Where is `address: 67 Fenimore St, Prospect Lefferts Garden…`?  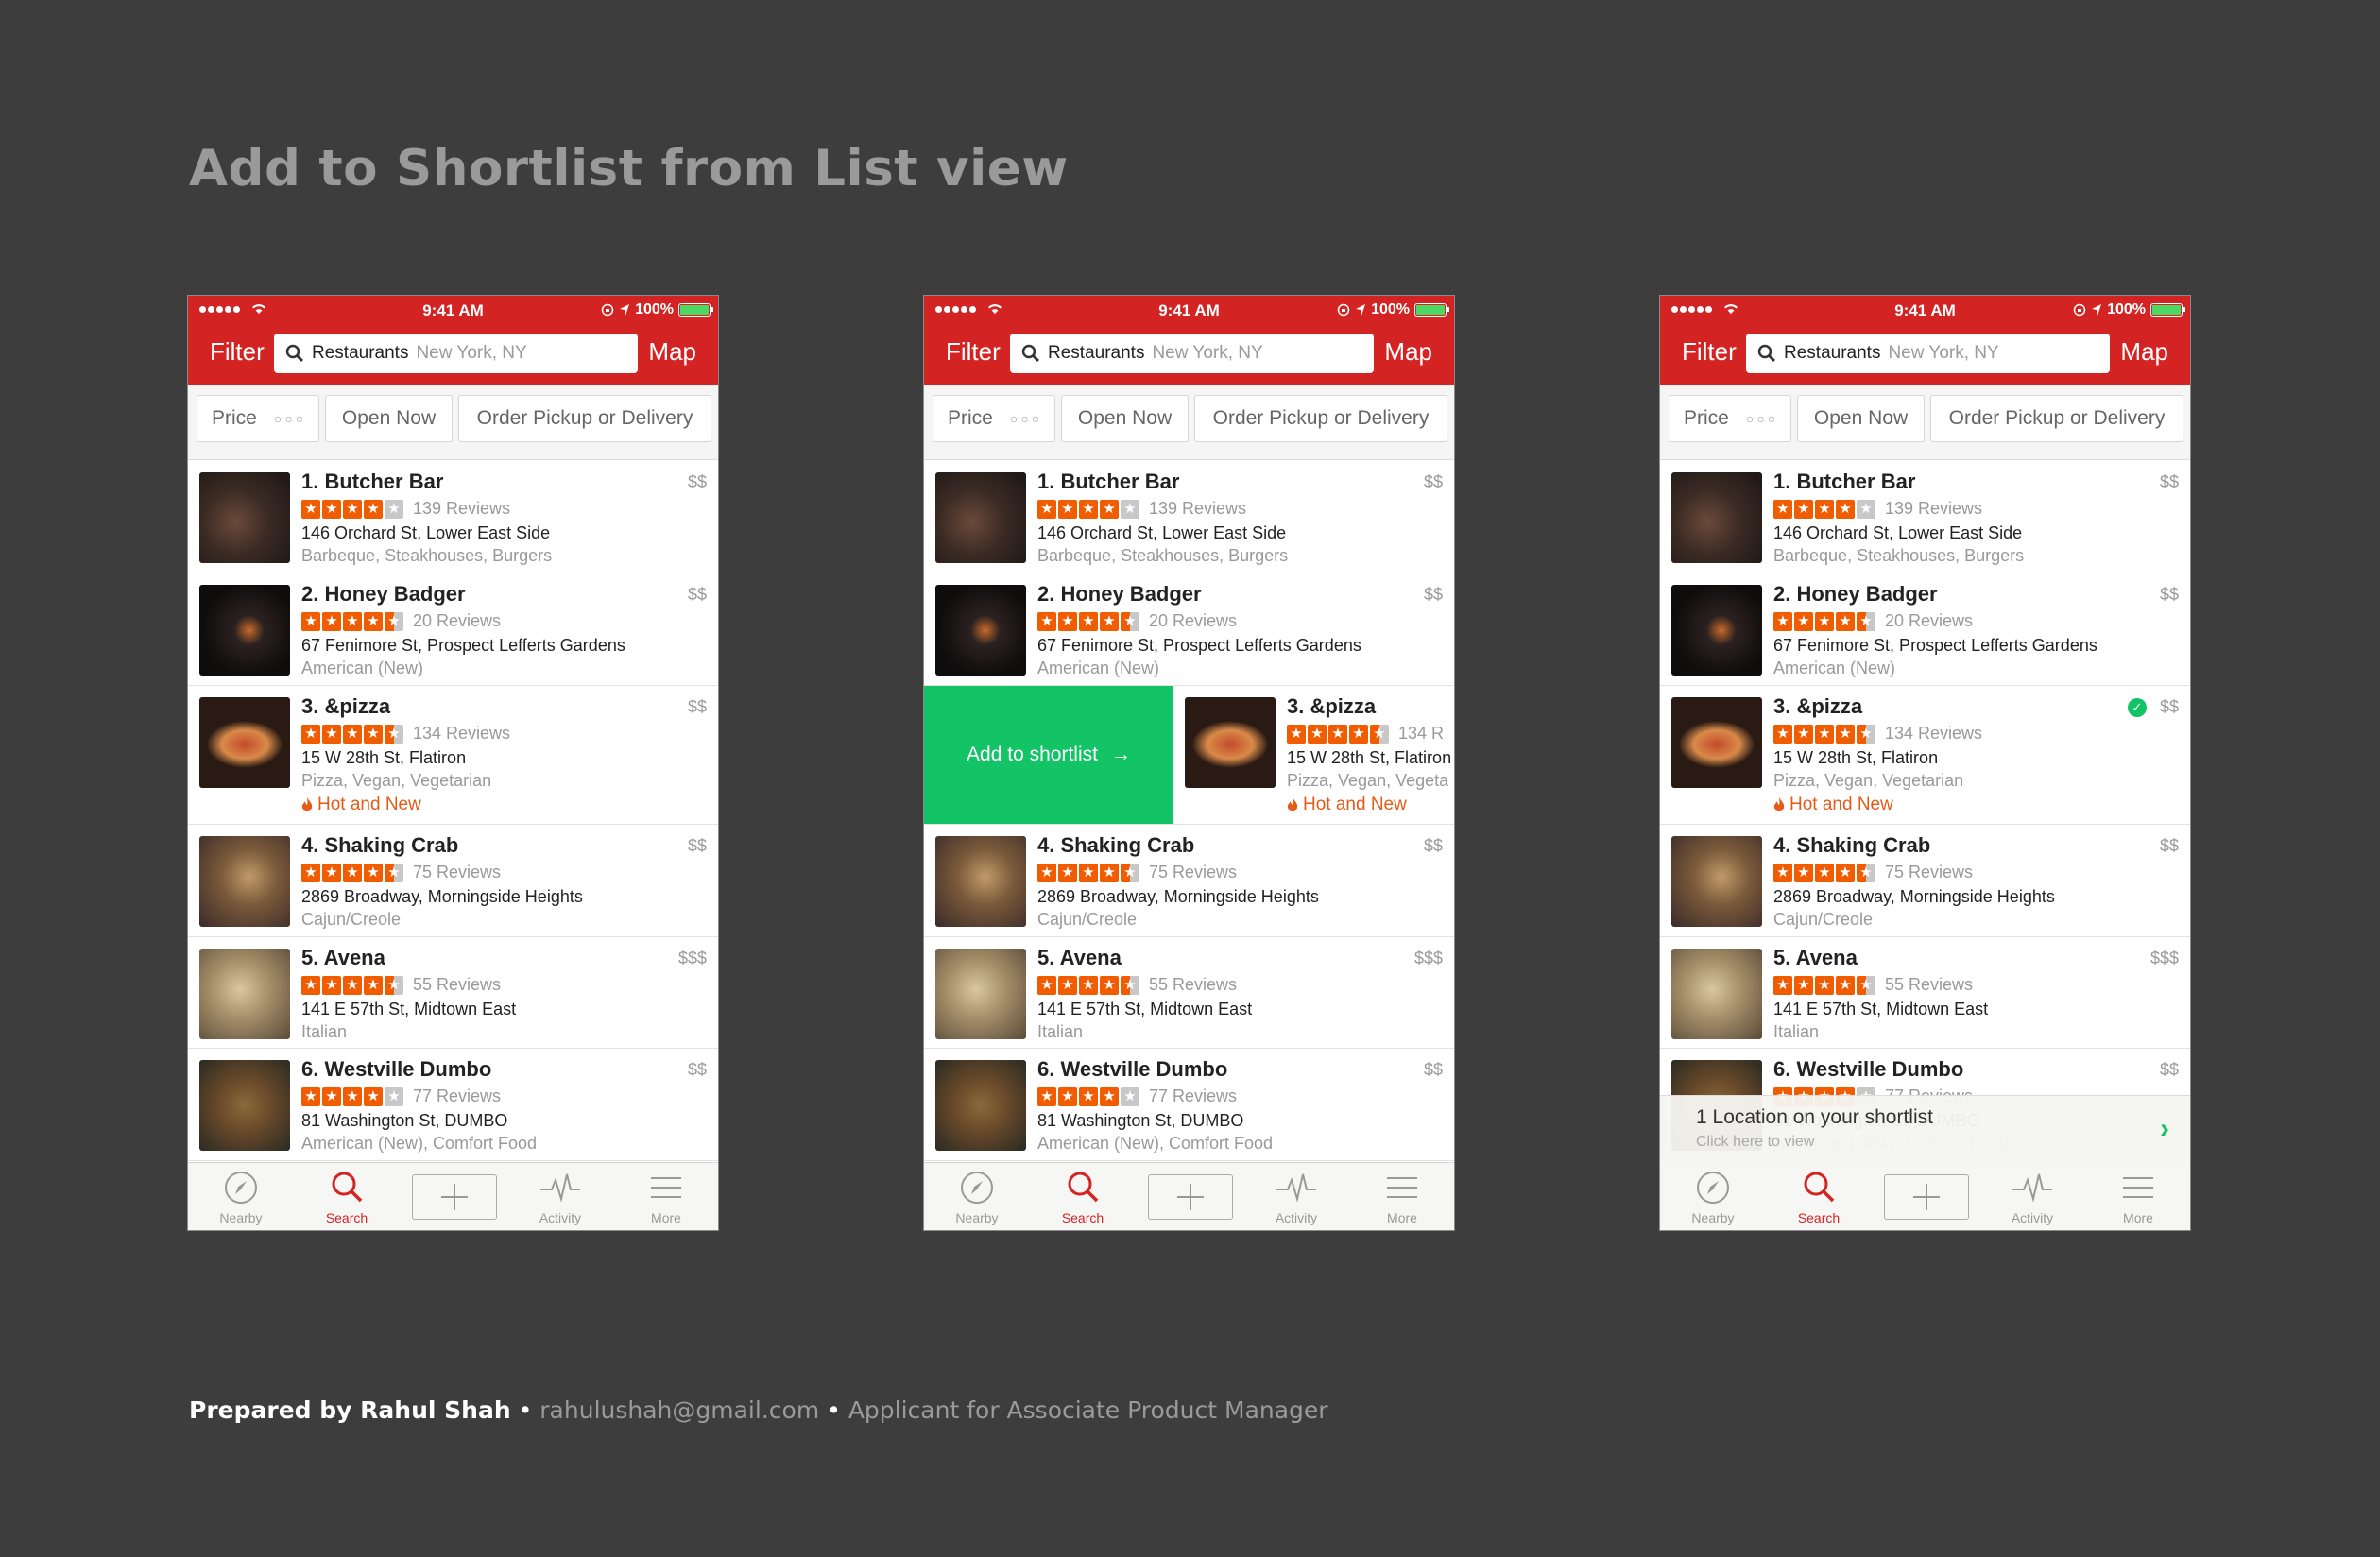 address: 67 Fenimore St, Prospect Lefferts Garden… is located at coordinates (1935, 645).